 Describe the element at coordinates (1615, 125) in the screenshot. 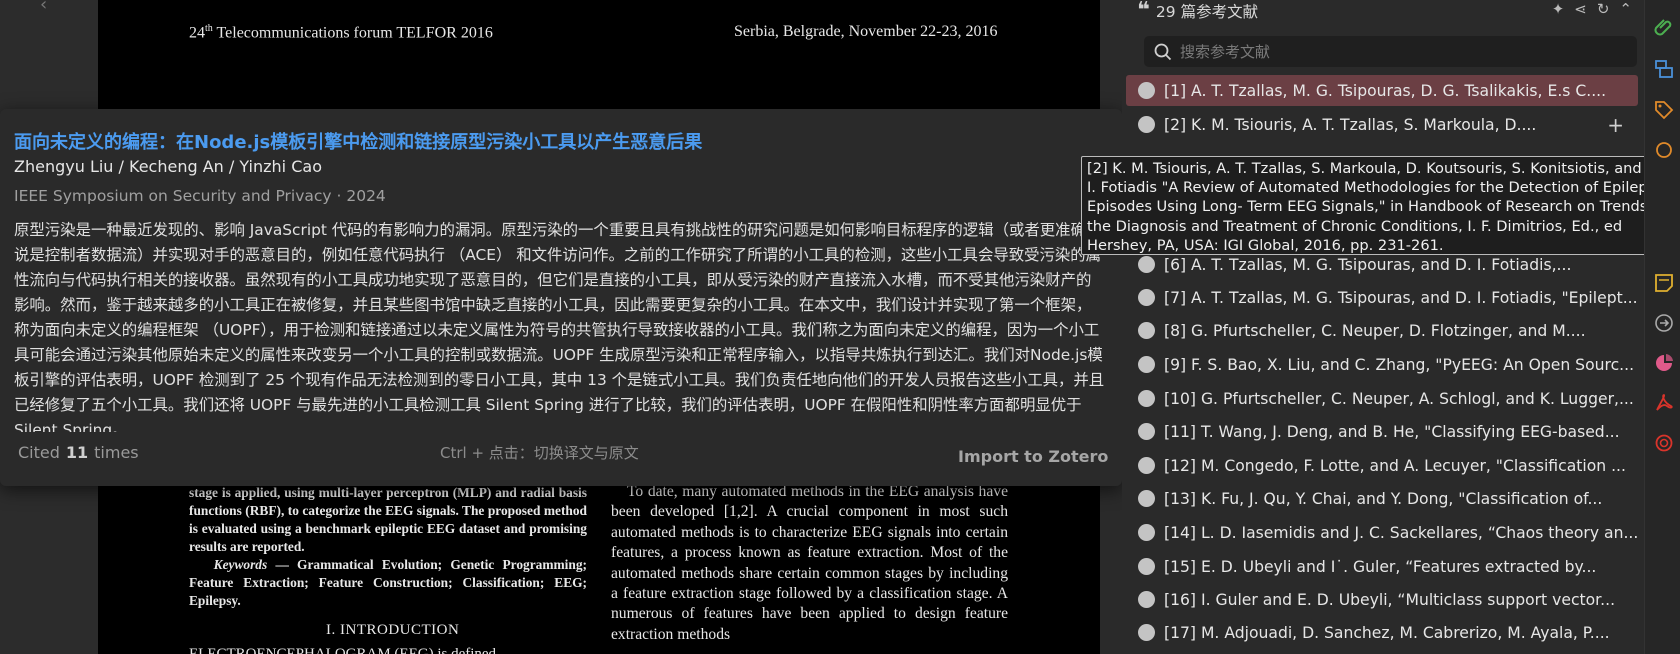

I see `add-reference-button: +` at that location.